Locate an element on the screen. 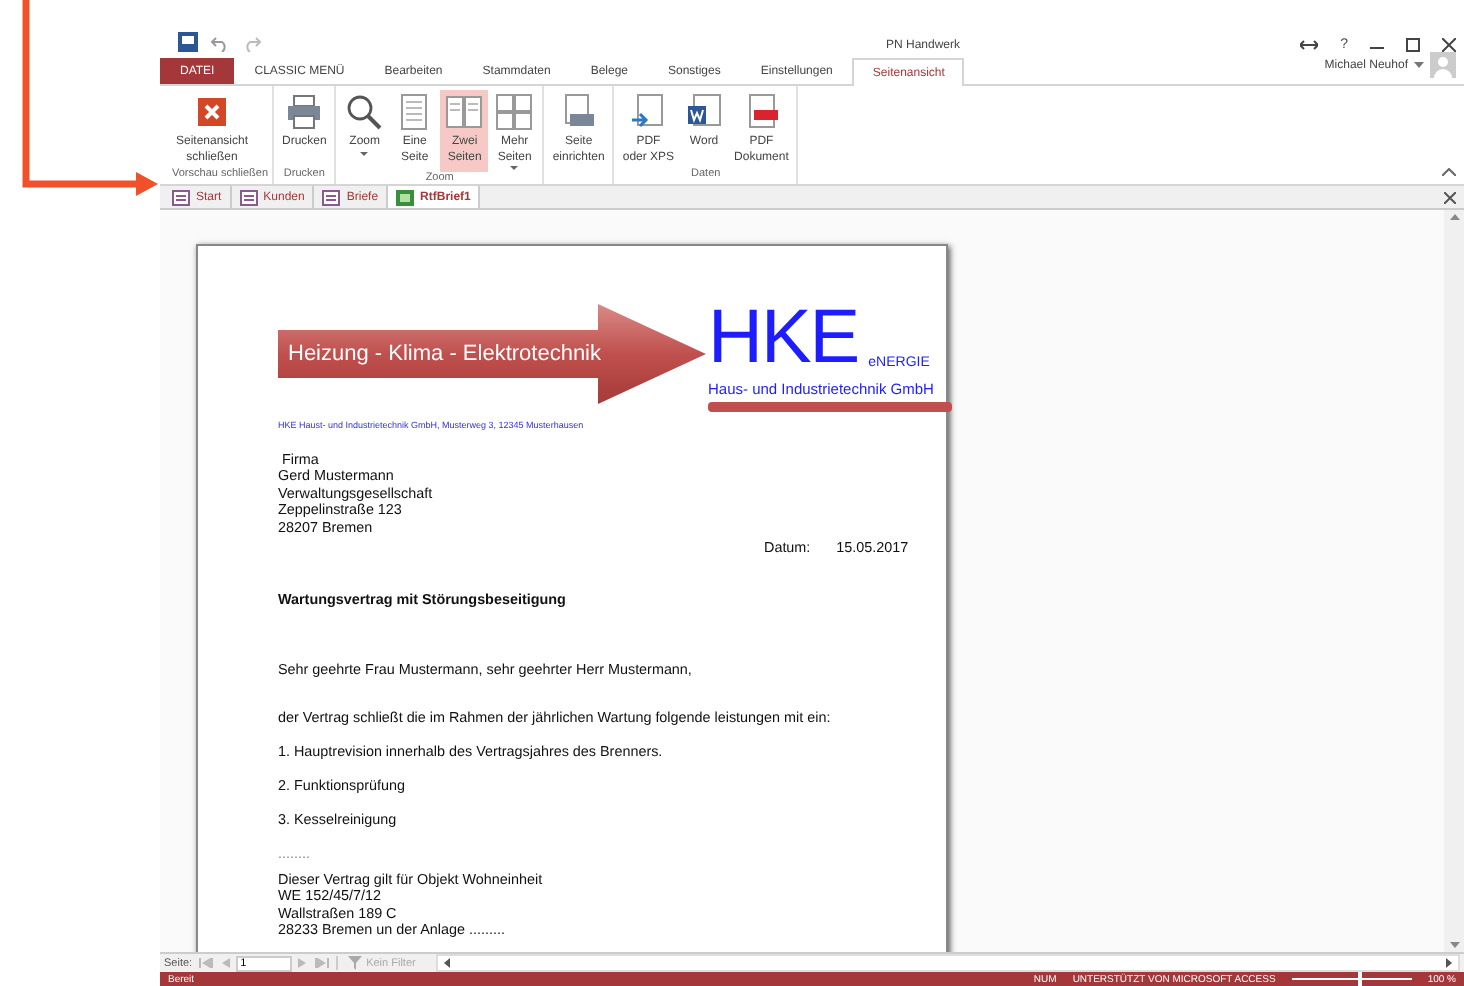 Image resolution: width=1464 pixels, height=986 pixels. printer-icon is located at coordinates (304, 112).